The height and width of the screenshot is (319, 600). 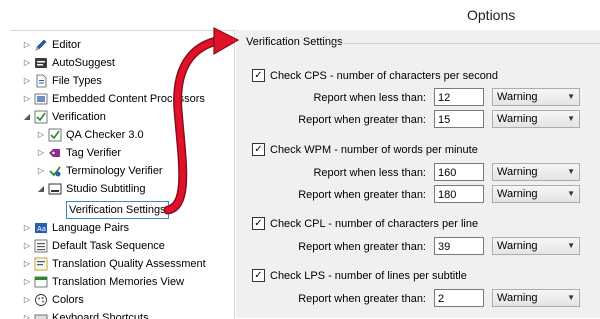 What do you see at coordinates (459, 172) in the screenshot?
I see `wpm-less-input: 160` at bounding box center [459, 172].